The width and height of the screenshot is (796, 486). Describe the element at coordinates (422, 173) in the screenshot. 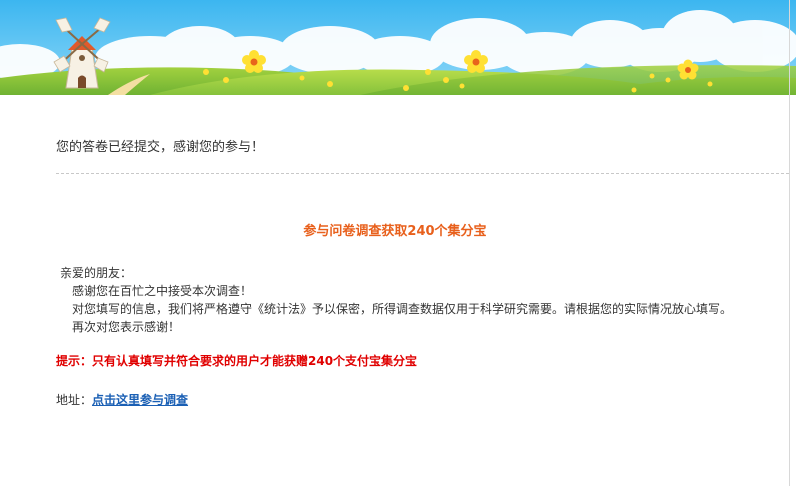

I see `dashed-divider` at that location.